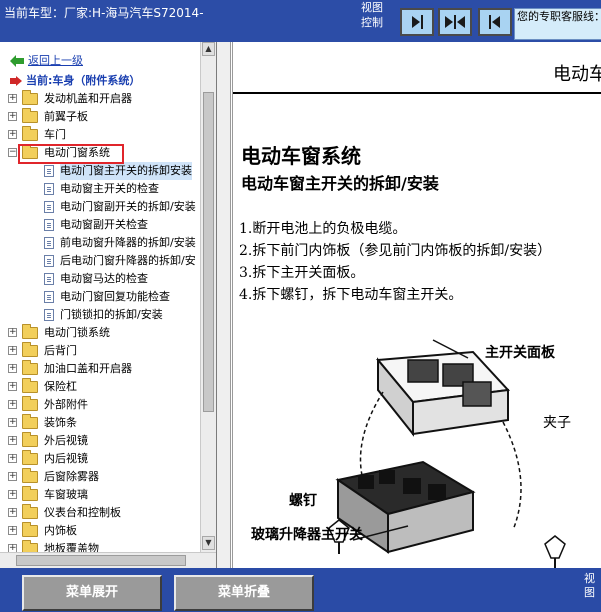 The width and height of the screenshot is (601, 612). I want to click on tree-horizontal-scrollbar, so click(108, 560).